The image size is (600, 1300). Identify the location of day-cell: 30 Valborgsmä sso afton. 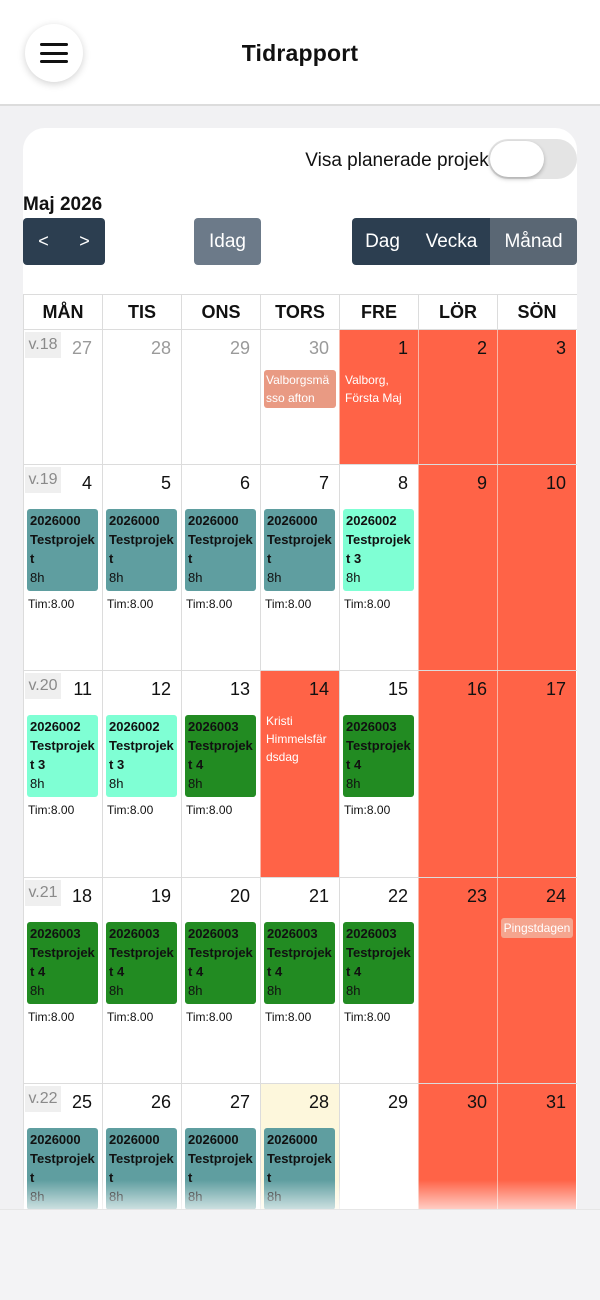
(299, 397).